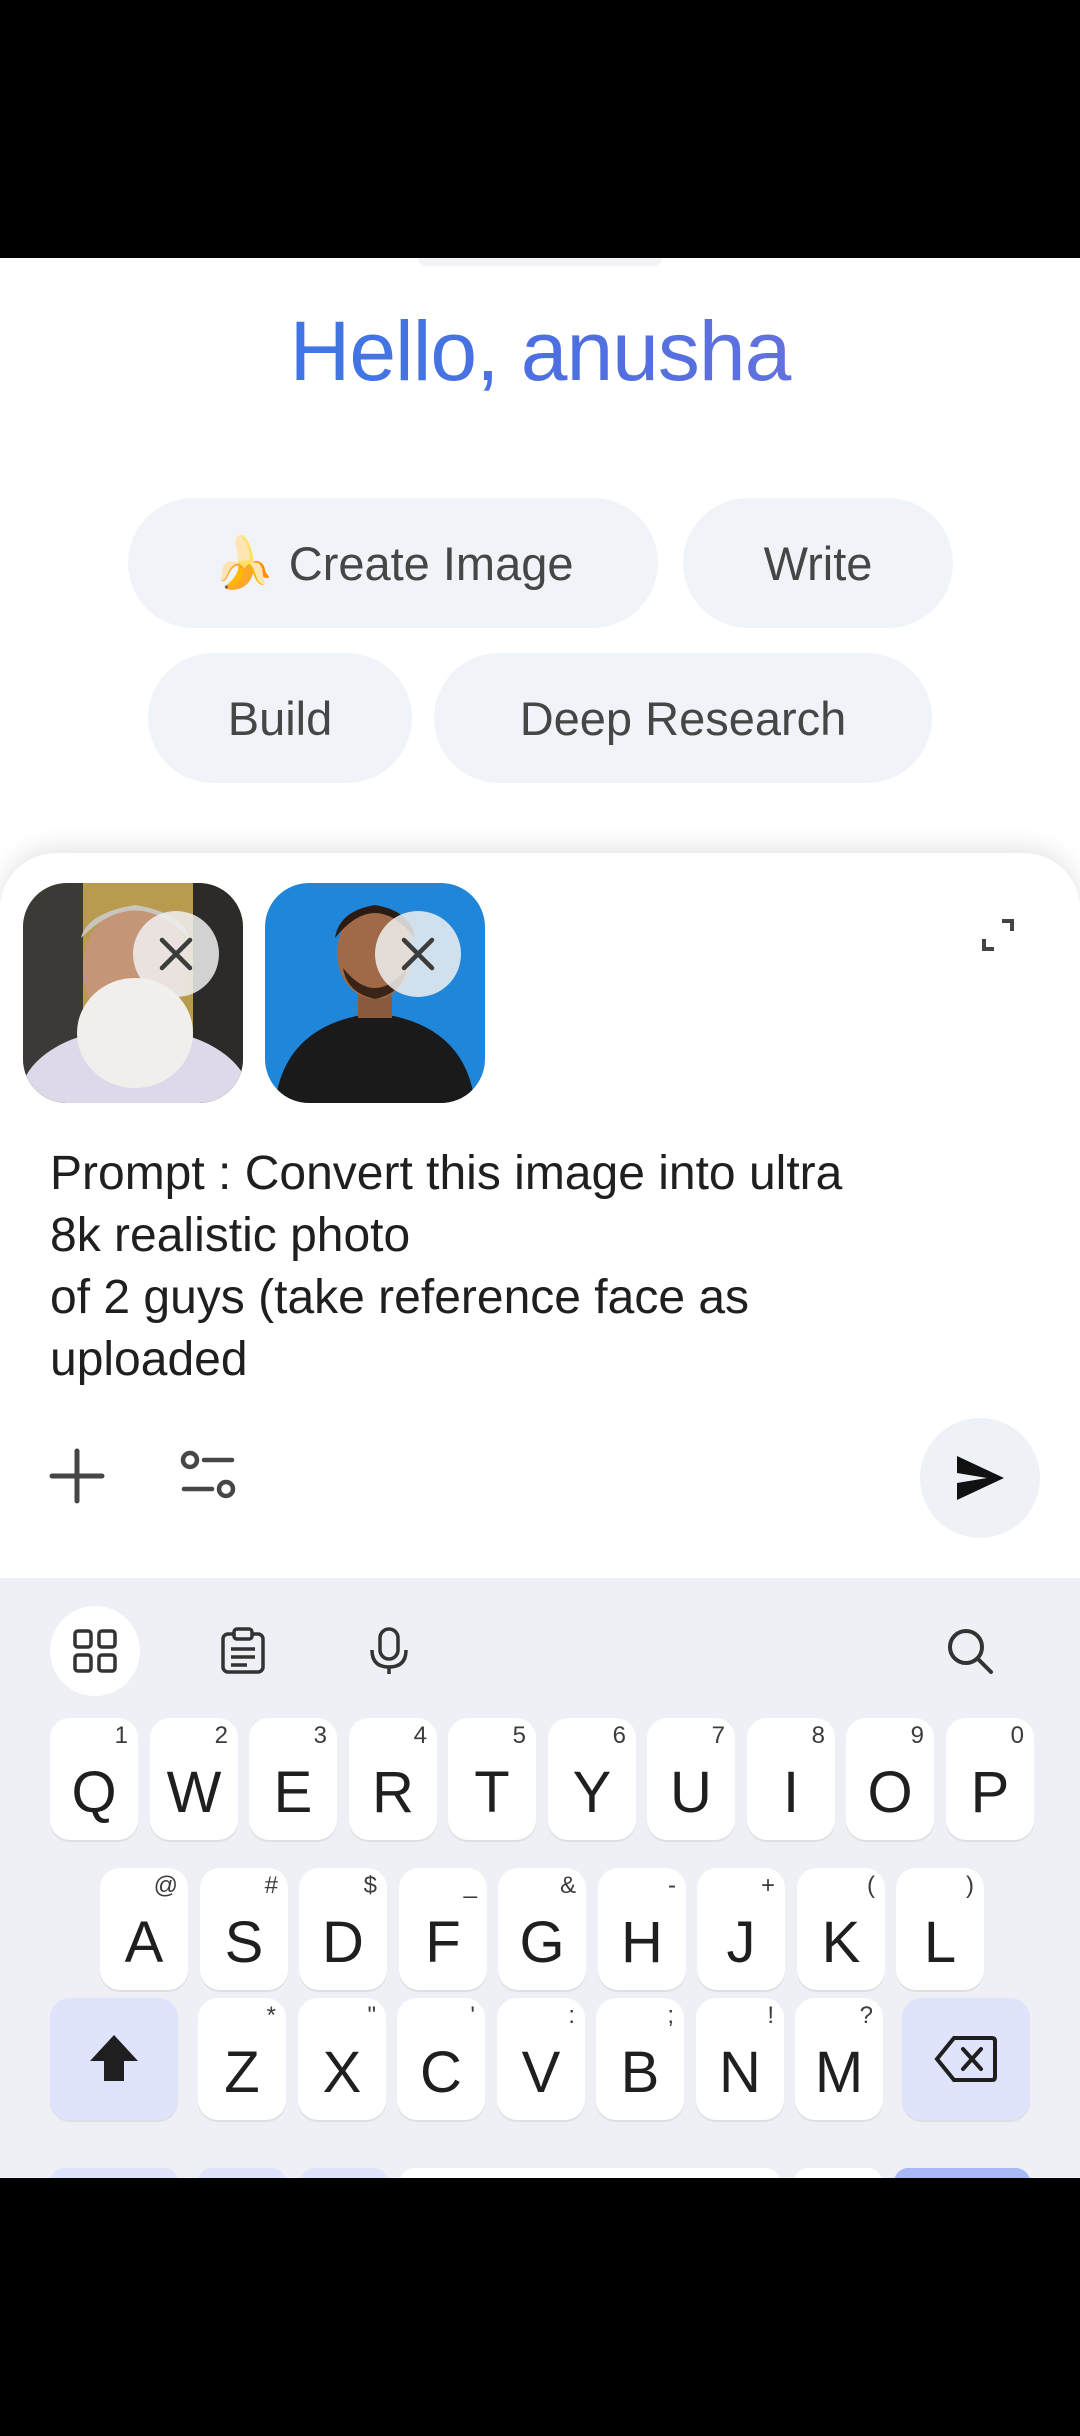  I want to click on write-chip: Write, so click(818, 563).